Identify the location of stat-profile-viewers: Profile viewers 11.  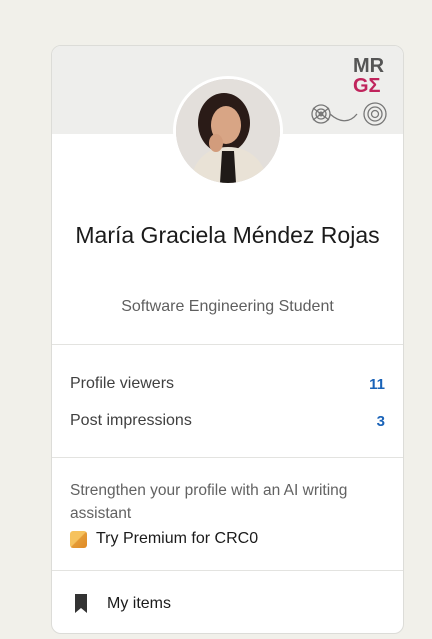
(227, 384).